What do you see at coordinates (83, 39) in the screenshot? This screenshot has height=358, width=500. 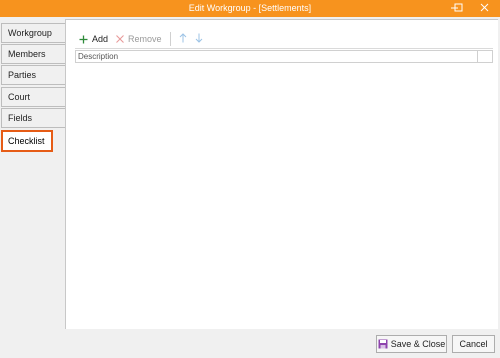 I see `plus-icon` at bounding box center [83, 39].